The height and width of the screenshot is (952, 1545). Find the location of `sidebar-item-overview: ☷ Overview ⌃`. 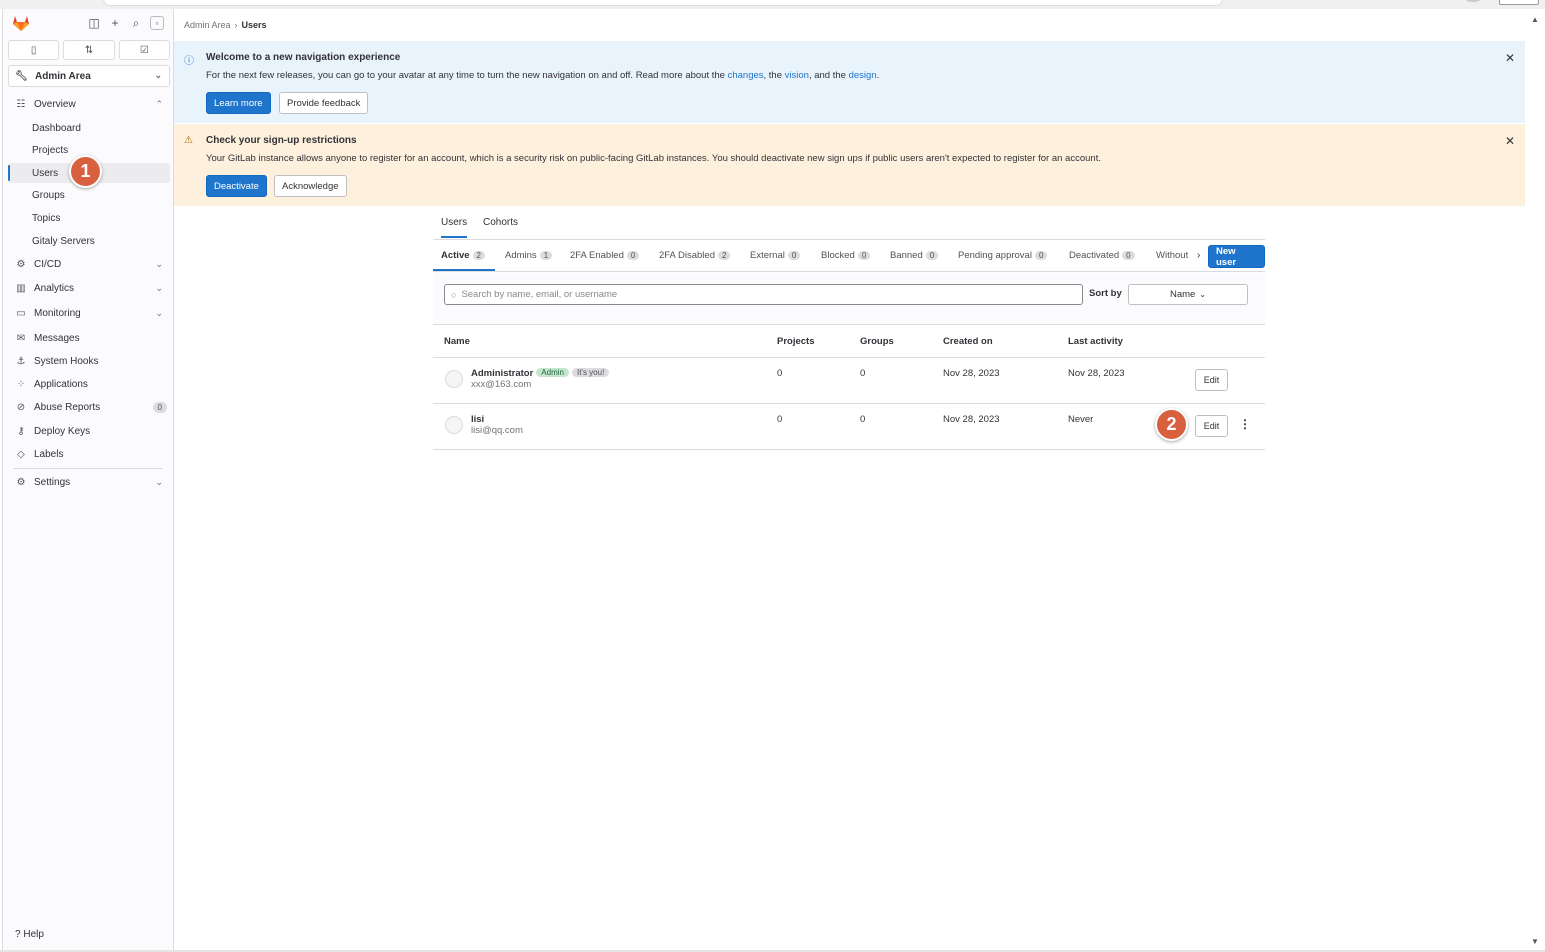

sidebar-item-overview: ☷ Overview ⌃ is located at coordinates (88, 104).